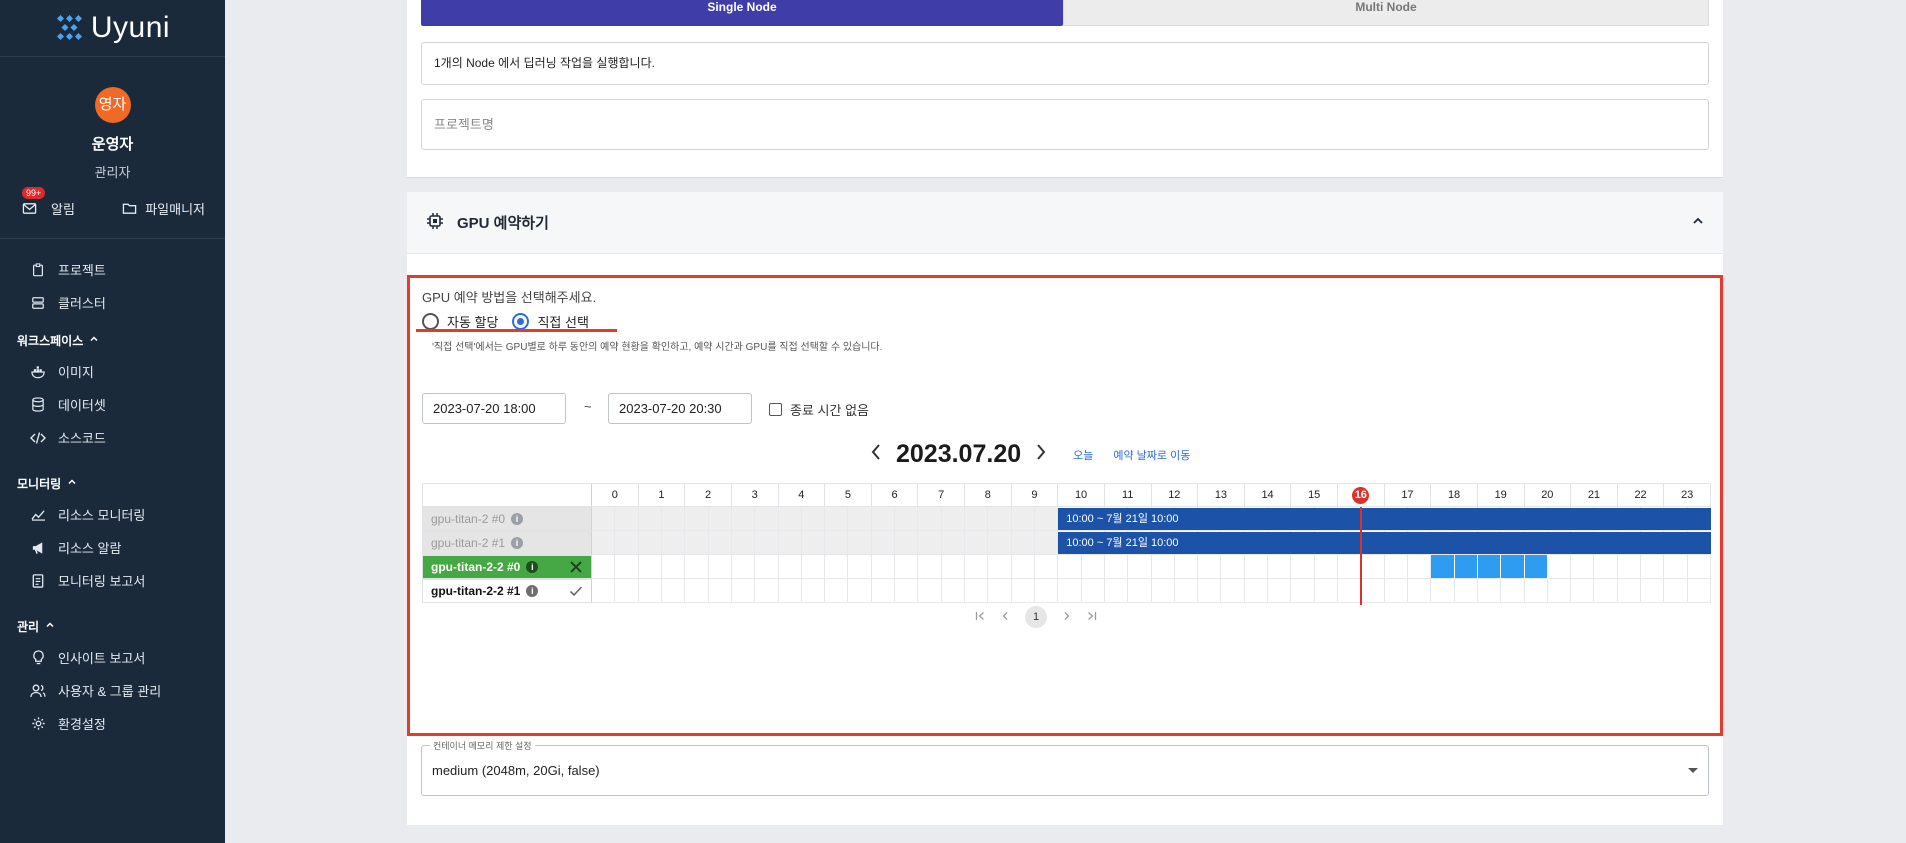  I want to click on next-page-icon, so click(1067, 617).